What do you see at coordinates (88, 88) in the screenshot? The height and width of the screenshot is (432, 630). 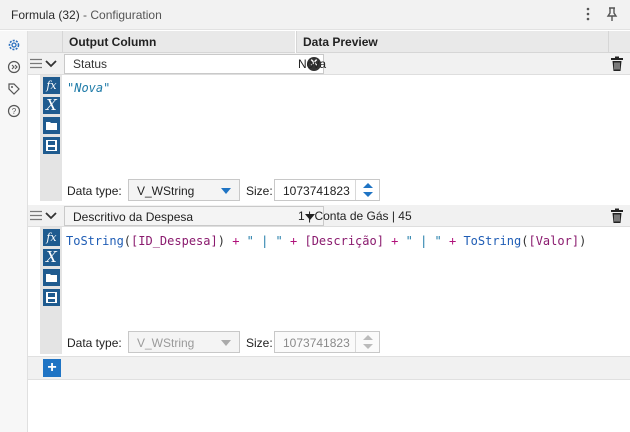 I see `expression-text: "Nova"` at bounding box center [88, 88].